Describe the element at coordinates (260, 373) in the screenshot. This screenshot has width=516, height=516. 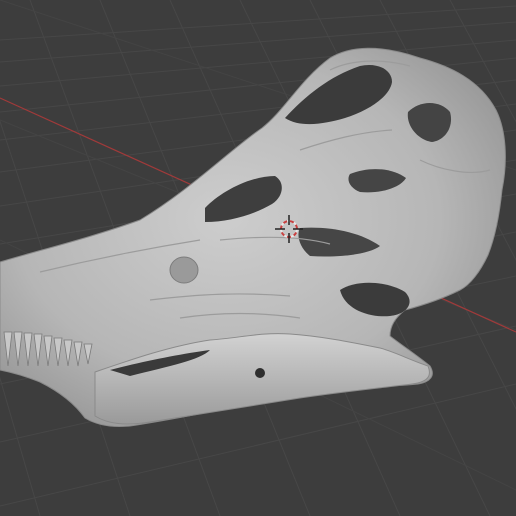
I see `skull-foramen` at that location.